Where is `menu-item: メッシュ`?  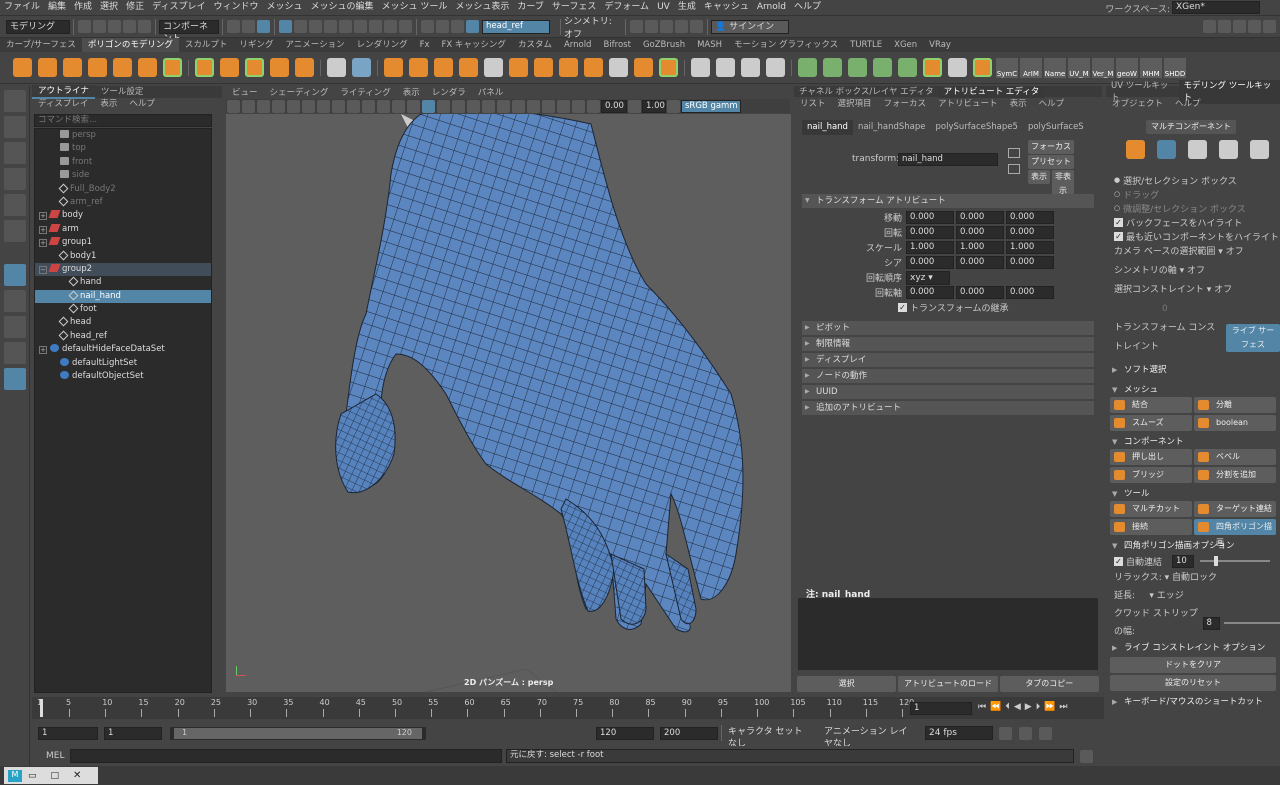
menu-item: メッシュ is located at coordinates (284, 7).